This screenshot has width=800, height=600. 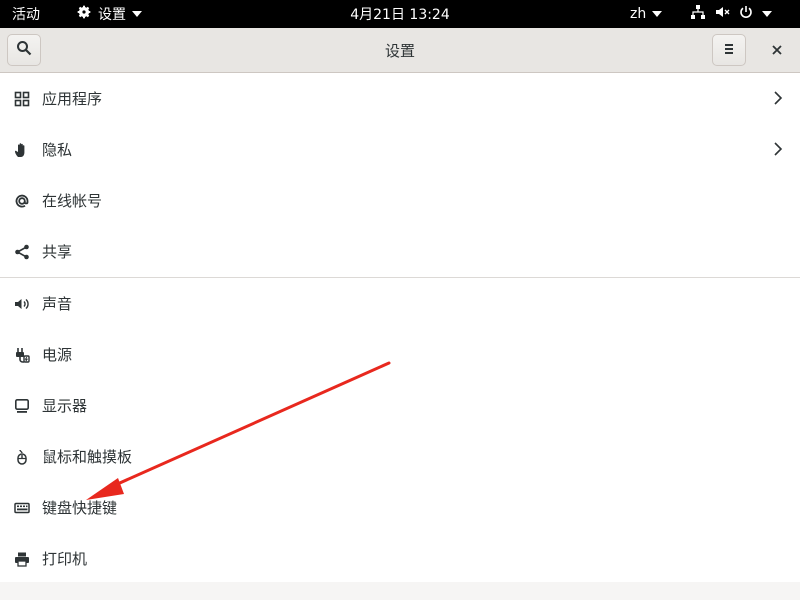 I want to click on search-button, so click(x=24, y=50).